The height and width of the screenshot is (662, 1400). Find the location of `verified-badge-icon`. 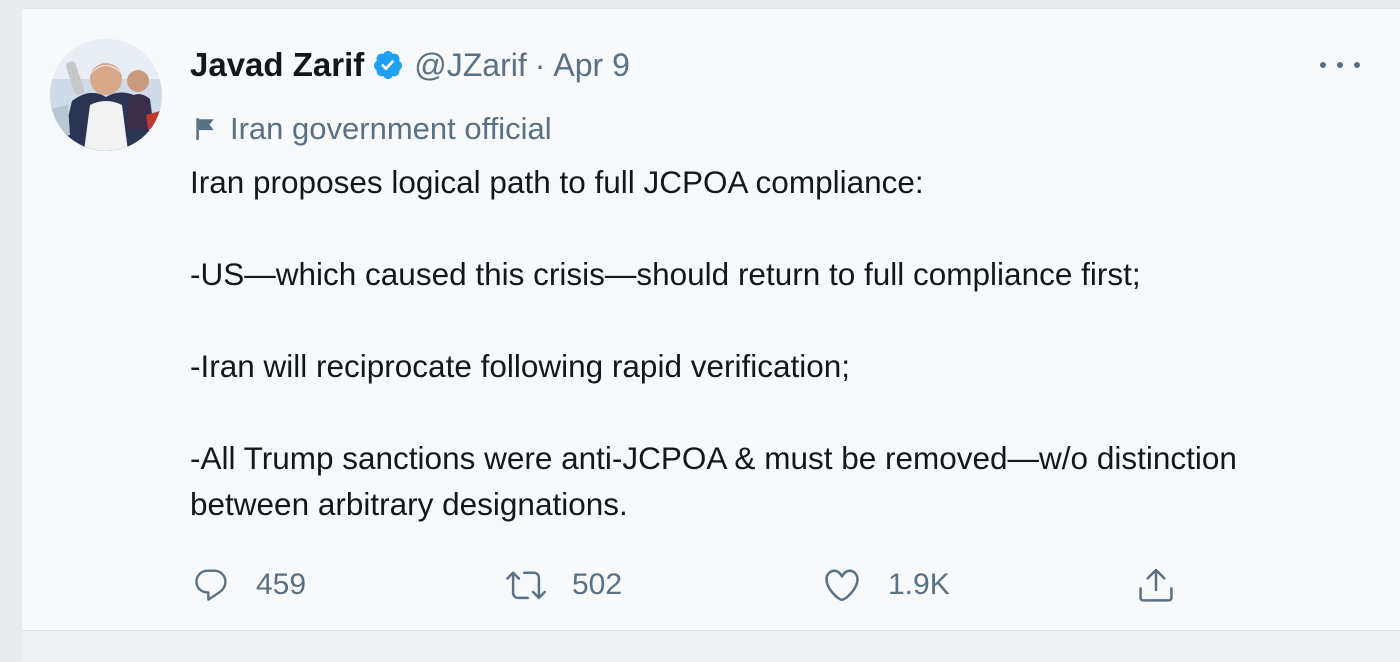

verified-badge-icon is located at coordinates (388, 65).